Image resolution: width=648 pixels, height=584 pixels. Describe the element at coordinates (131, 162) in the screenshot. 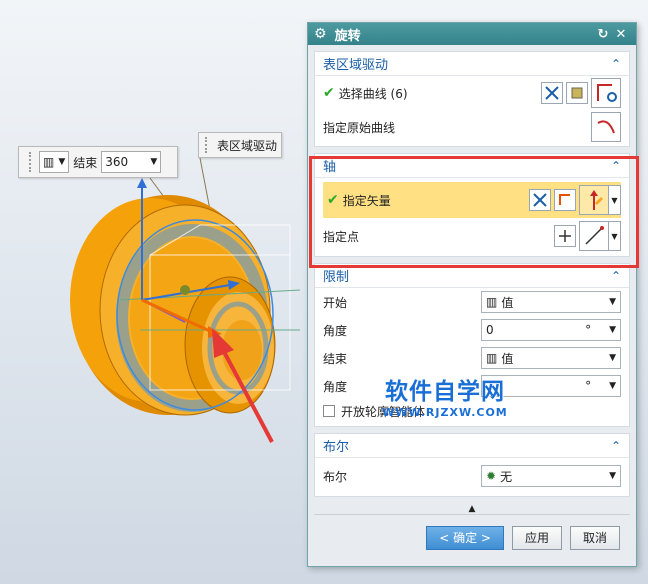

I see `end-value-field: 360 ▼` at that location.